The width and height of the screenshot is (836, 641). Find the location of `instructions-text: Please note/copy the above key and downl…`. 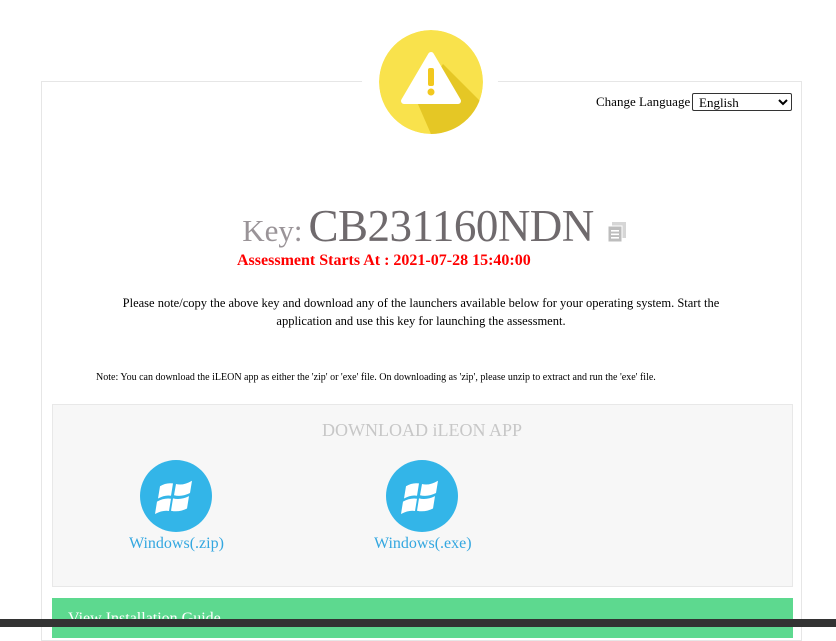

instructions-text: Please note/copy the above key and downl… is located at coordinates (421, 312).